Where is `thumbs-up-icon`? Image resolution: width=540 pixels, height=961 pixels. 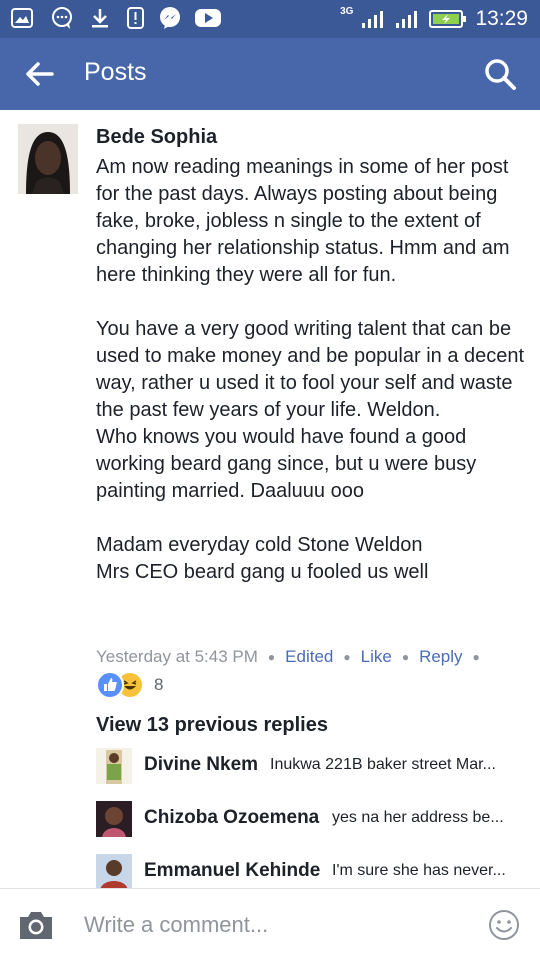
thumbs-up-icon is located at coordinates (110, 685).